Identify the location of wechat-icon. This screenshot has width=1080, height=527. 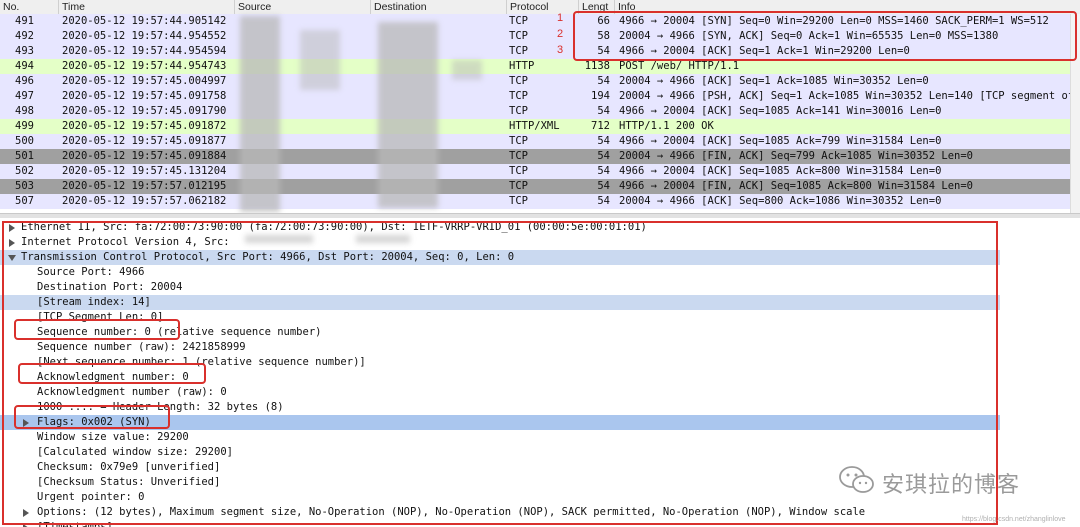
(856, 479).